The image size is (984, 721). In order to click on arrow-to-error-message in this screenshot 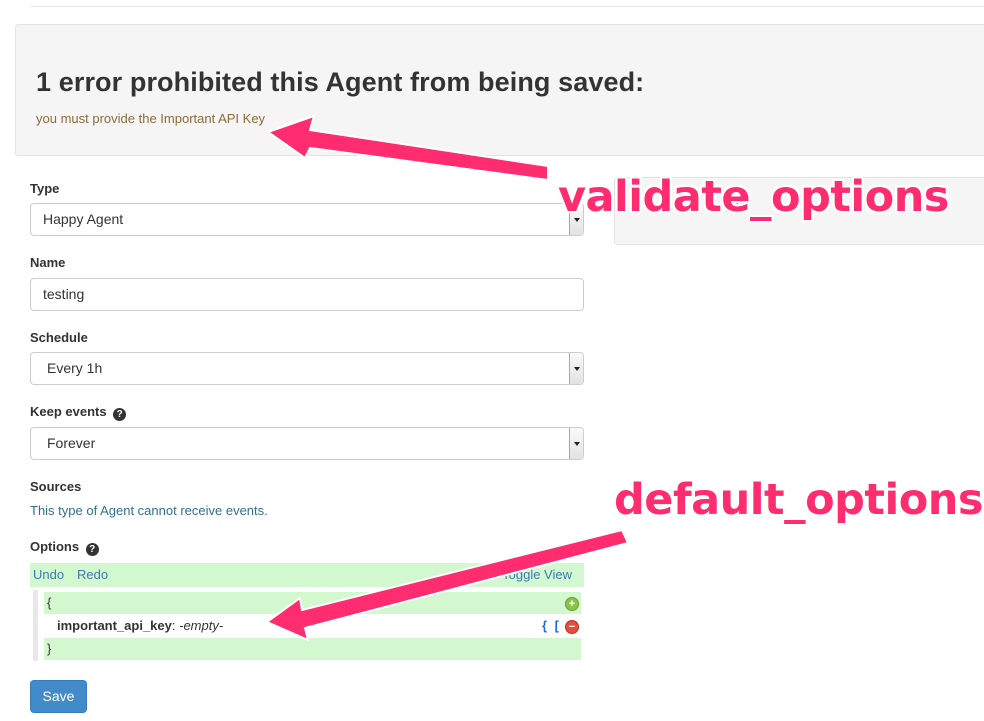, I will do `click(407, 148)`.